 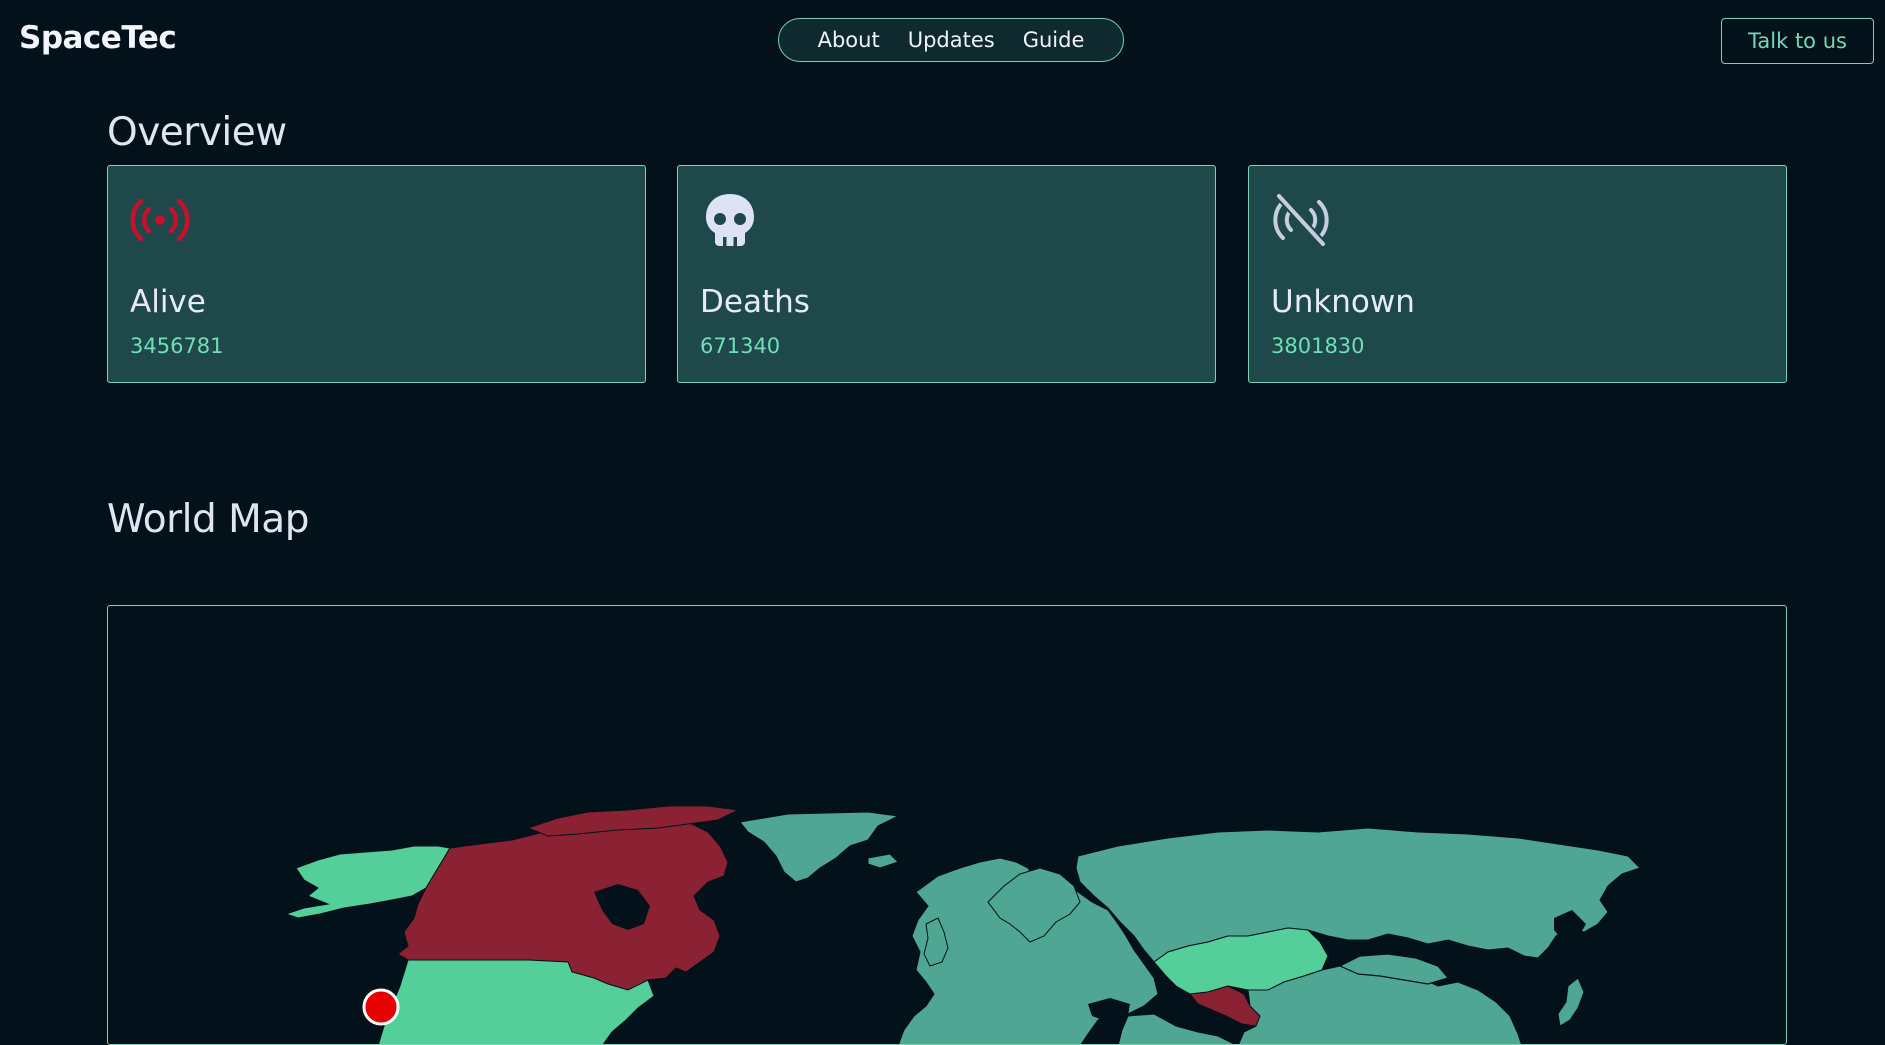 I want to click on unknown-label: Unknown, so click(x=1343, y=302).